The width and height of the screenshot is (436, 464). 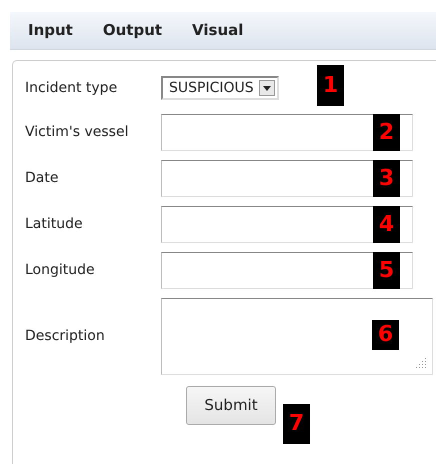 I want to click on tab: Input, so click(x=50, y=30).